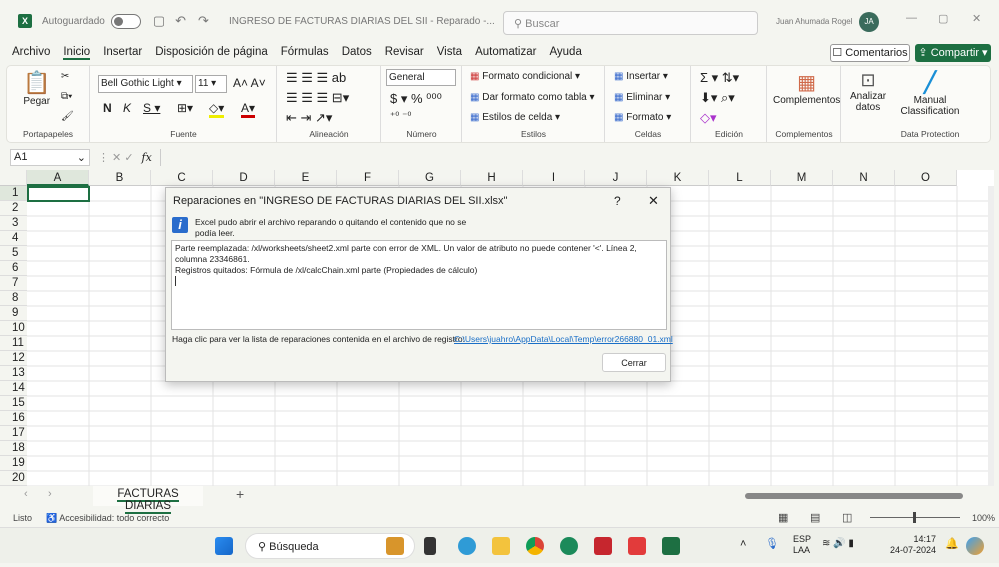 The height and width of the screenshot is (567, 999). Describe the element at coordinates (976, 18) in the screenshot. I see `close-window-button: ✕` at that location.